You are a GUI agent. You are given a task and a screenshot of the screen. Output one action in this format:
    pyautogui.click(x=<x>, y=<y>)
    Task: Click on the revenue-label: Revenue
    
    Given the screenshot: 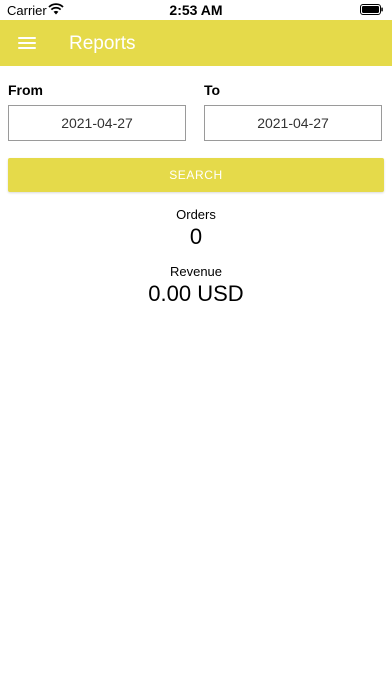 What is the action you would take?
    pyautogui.click(x=196, y=271)
    